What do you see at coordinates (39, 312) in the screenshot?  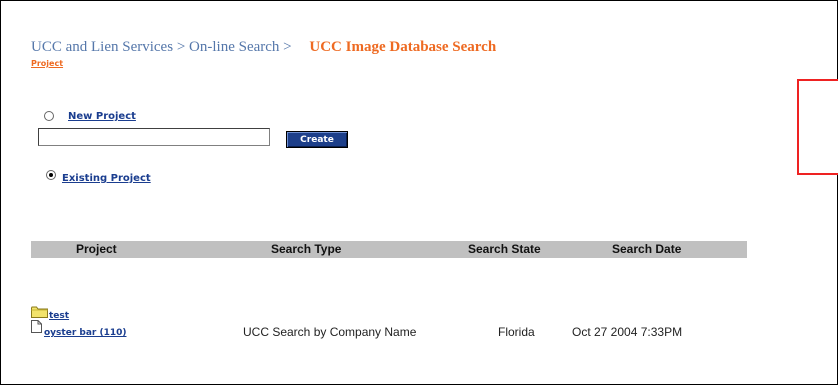 I see `folder-icon` at bounding box center [39, 312].